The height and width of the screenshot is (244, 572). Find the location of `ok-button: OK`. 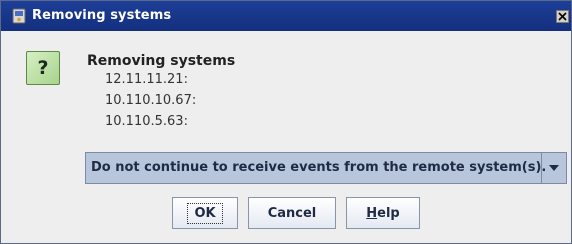

ok-button: OK is located at coordinates (205, 213).